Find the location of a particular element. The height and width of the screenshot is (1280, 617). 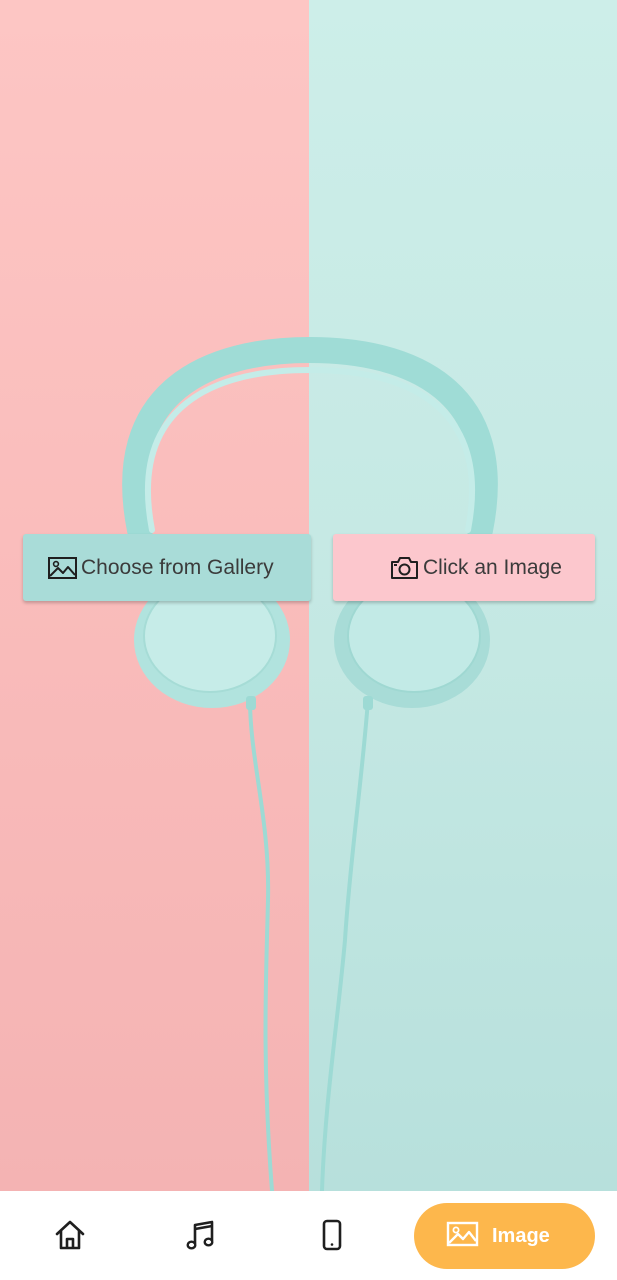

music-note-icon is located at coordinates (200, 1235).